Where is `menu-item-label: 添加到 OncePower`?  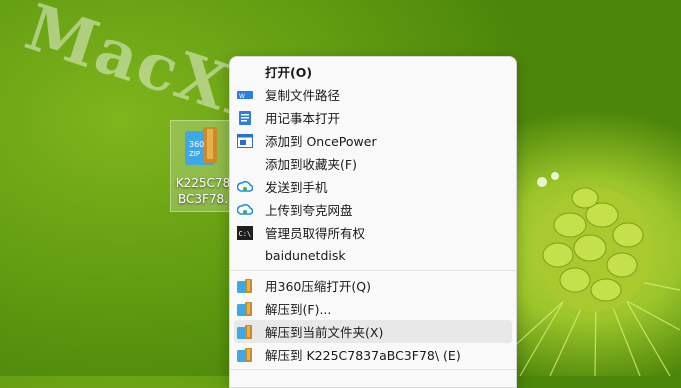
menu-item-label: 添加到 OncePower is located at coordinates (321, 141).